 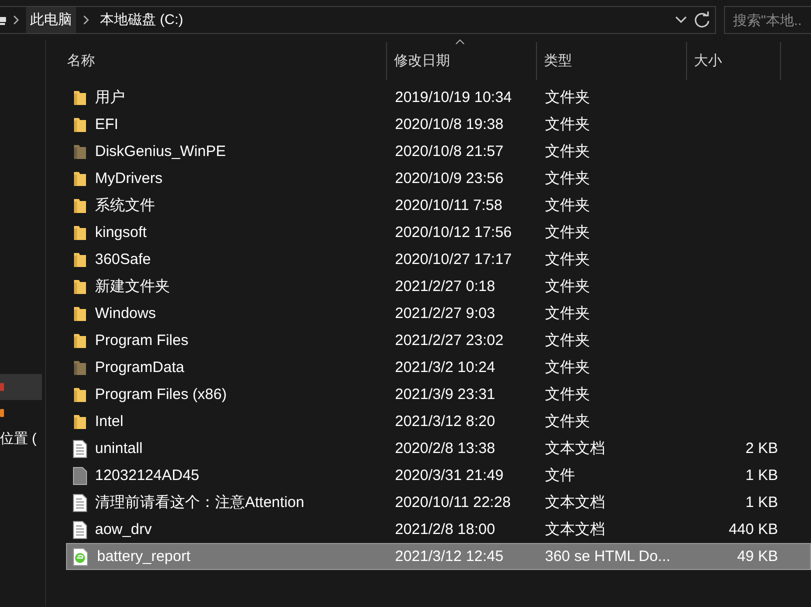 I want to click on modified-date: 2021/2/27 0:18, so click(x=445, y=286).